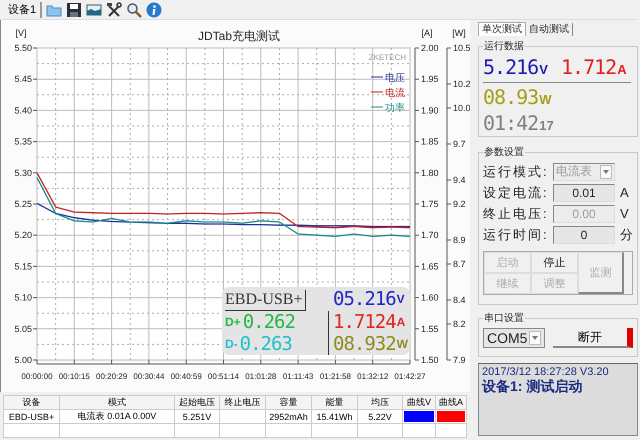 This screenshot has width=640, height=440. Describe the element at coordinates (23, 173) in the screenshot. I see `axis-tick-label: 5.30` at that location.